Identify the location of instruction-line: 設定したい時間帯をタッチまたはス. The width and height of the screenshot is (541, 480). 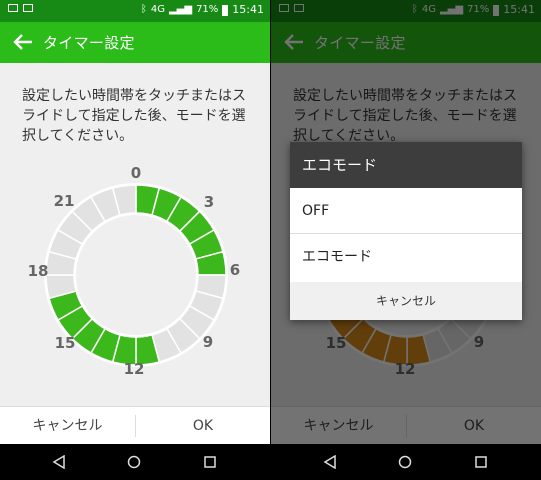
(134, 96).